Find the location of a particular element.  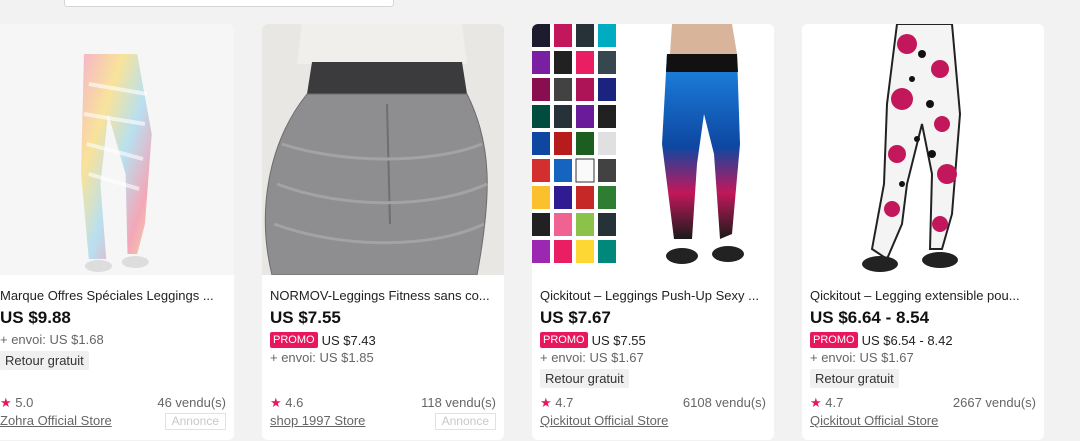

store-link: Zohra Official Store is located at coordinates (56, 420).